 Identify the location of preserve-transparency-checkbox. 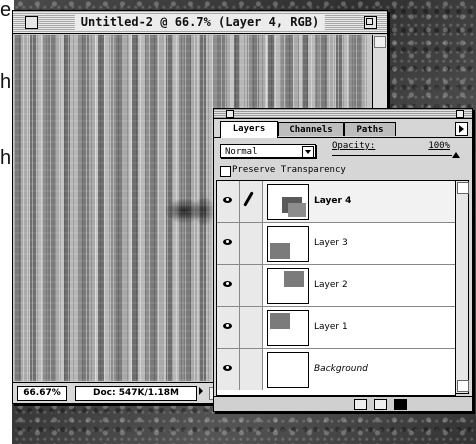
(225, 171).